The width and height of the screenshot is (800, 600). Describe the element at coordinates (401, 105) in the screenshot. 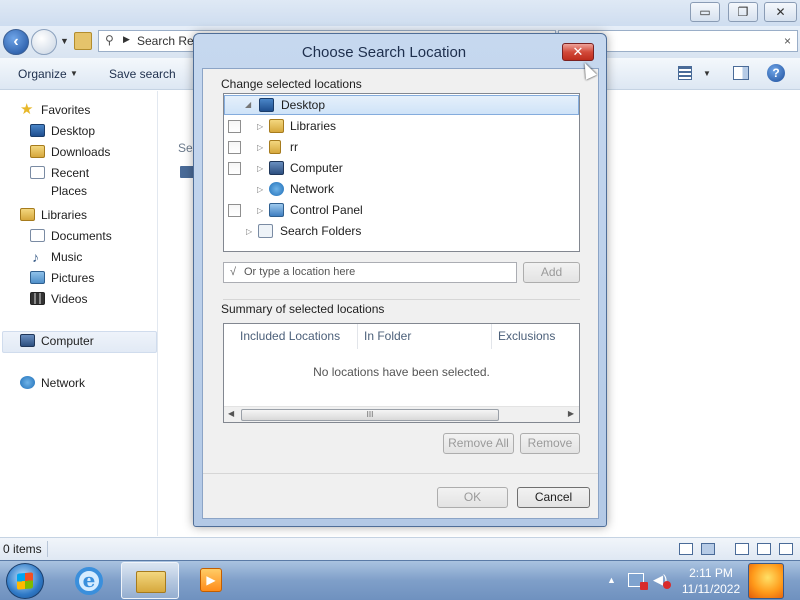

I see `tree-item-desktop: ◢ Desktop` at that location.